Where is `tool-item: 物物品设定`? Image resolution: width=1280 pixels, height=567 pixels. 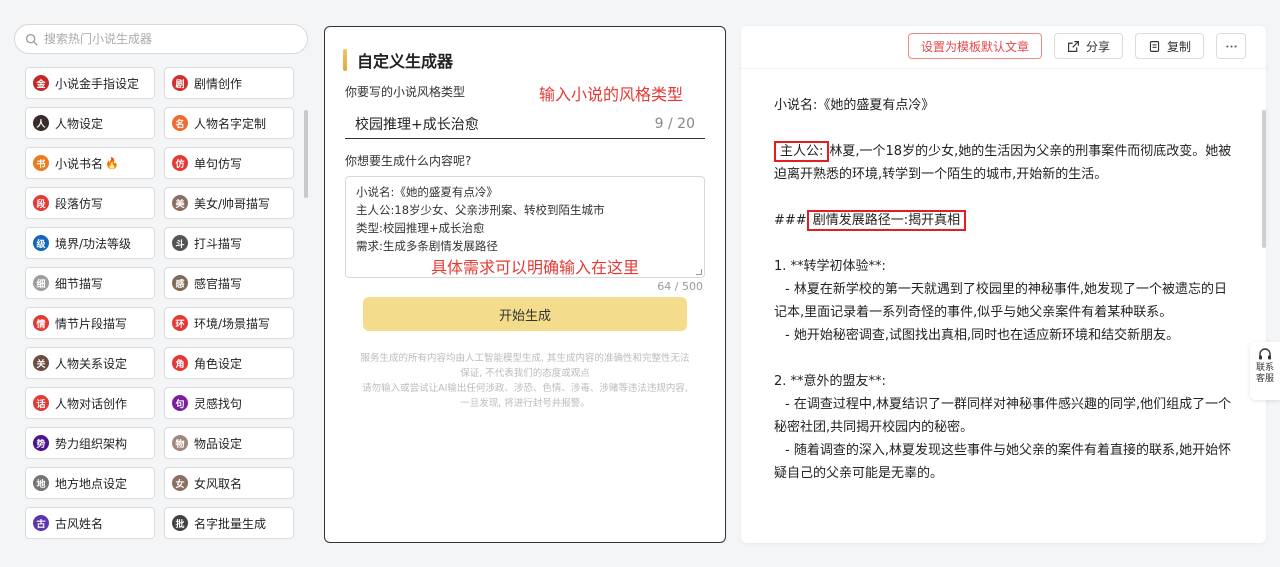 tool-item: 物物品设定 is located at coordinates (229, 443).